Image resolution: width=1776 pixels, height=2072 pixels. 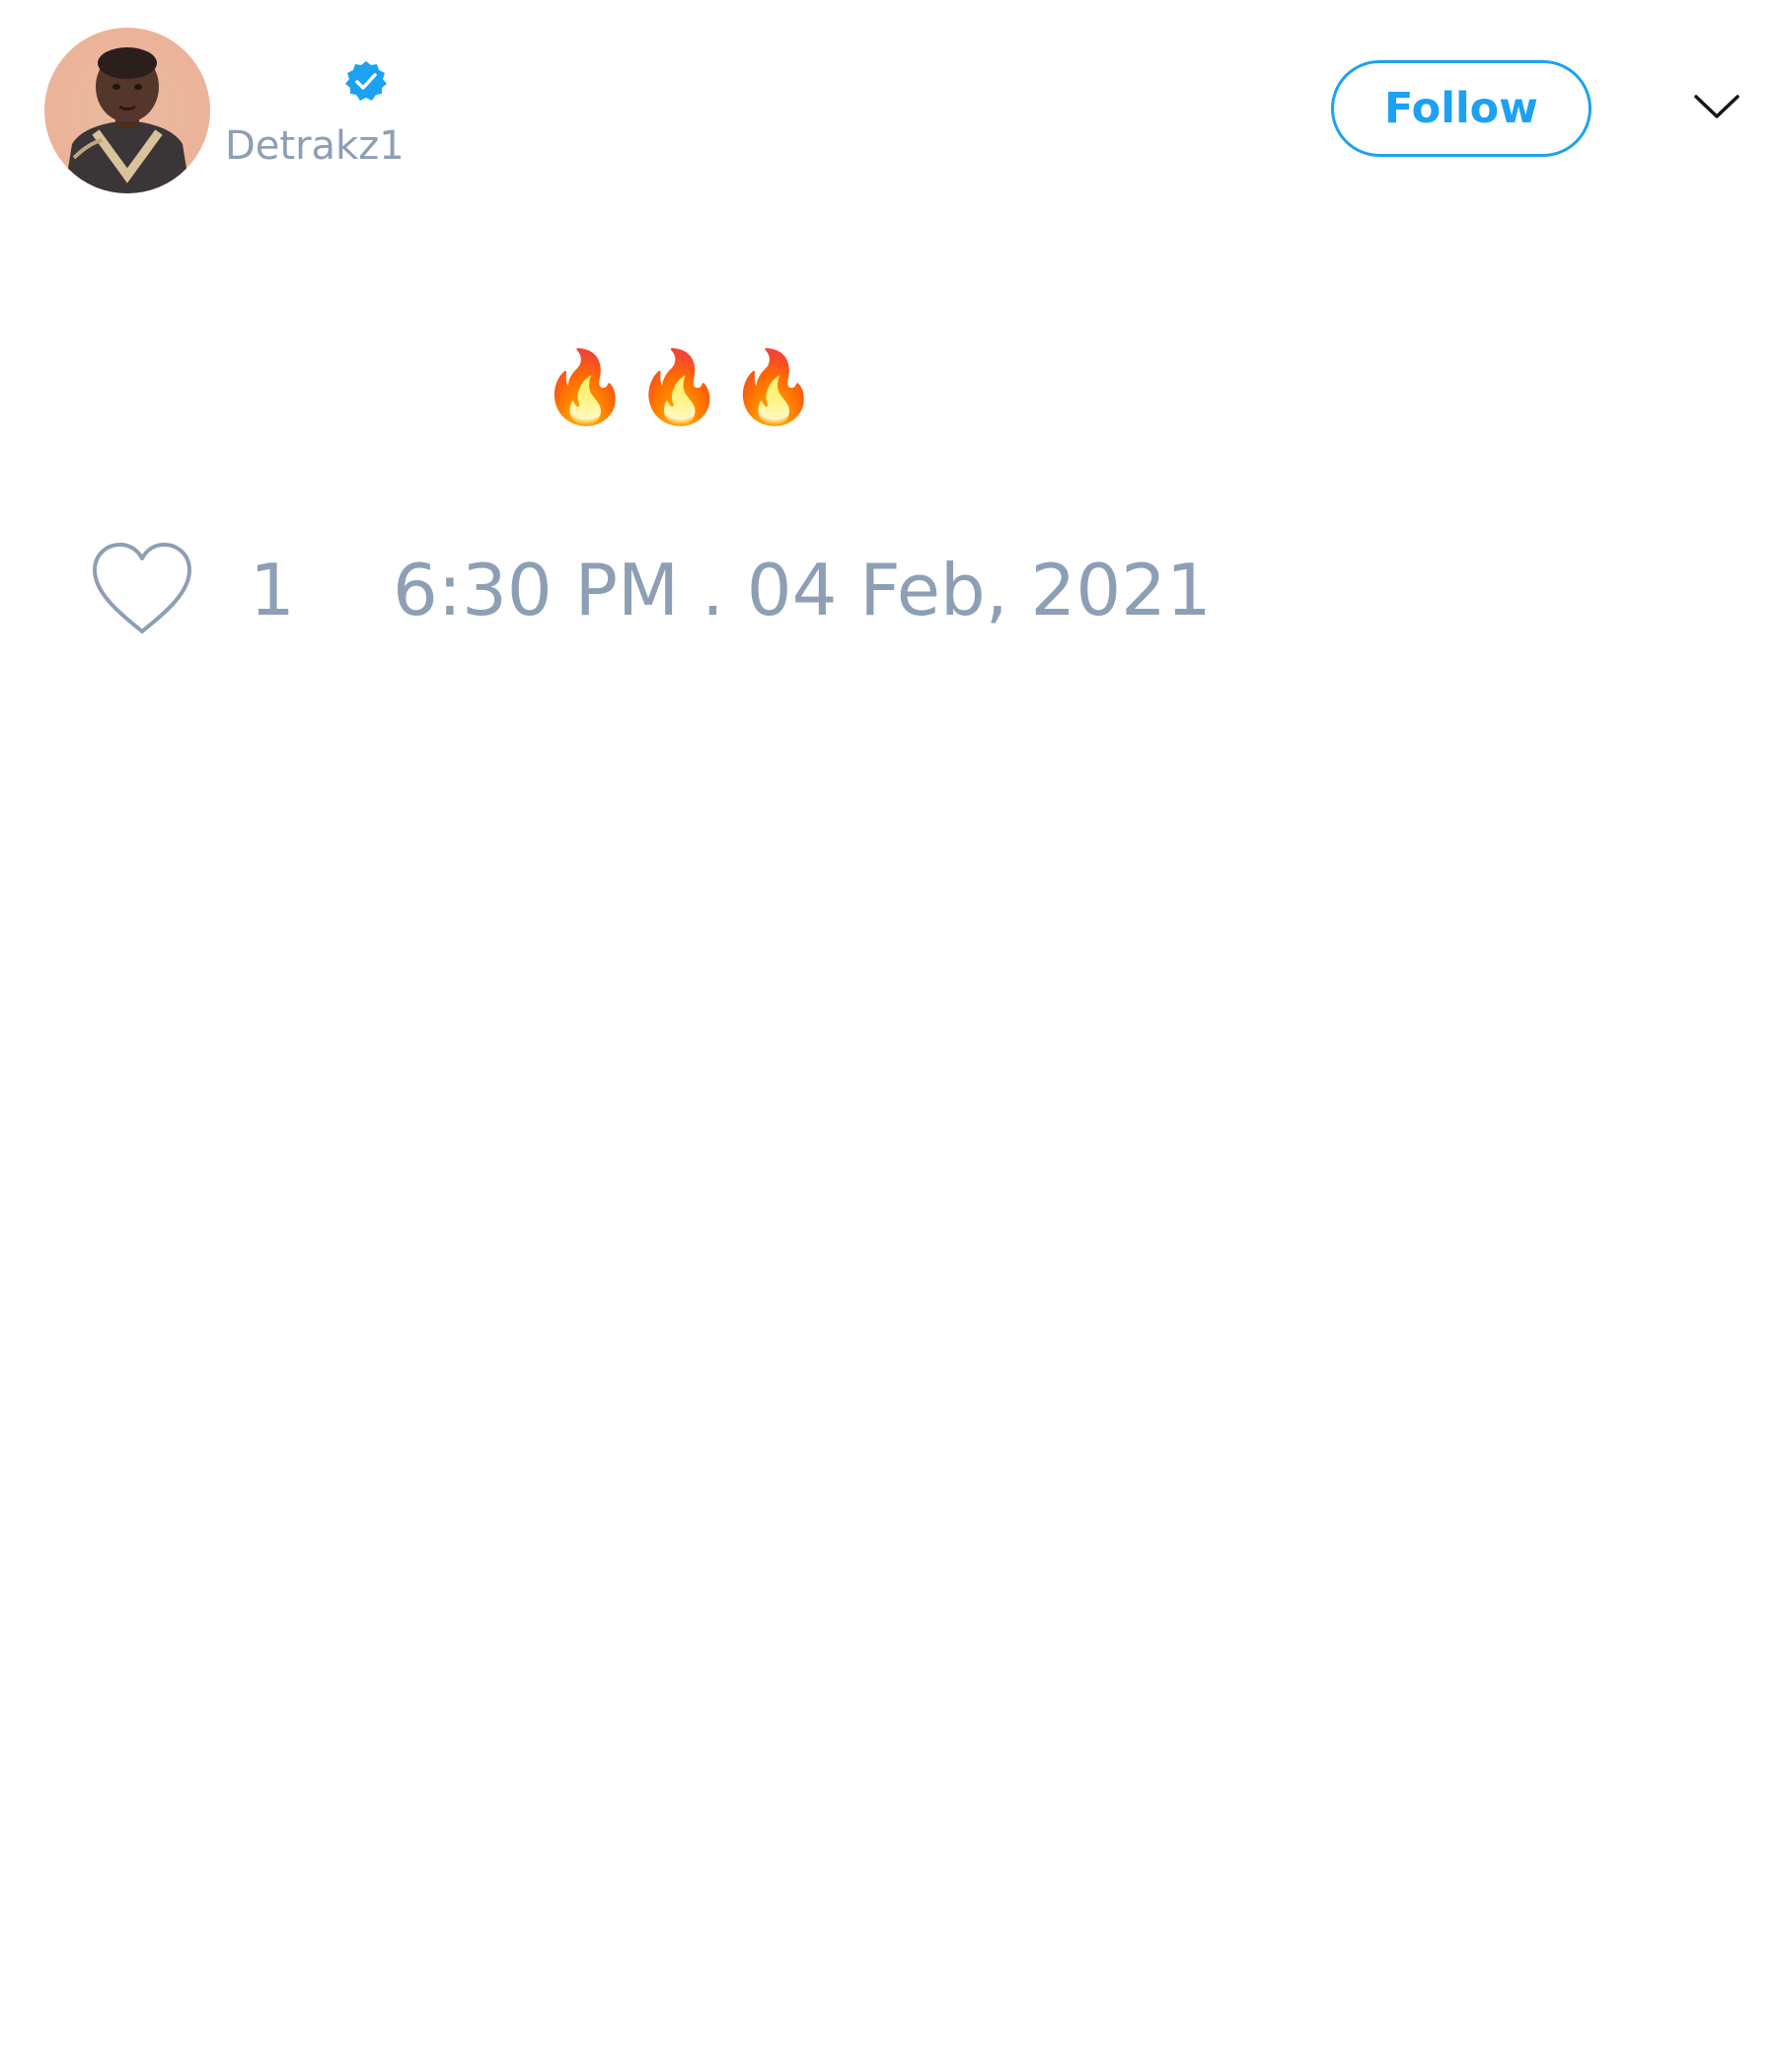 I want to click on follow-button: Follow, so click(x=1461, y=109).